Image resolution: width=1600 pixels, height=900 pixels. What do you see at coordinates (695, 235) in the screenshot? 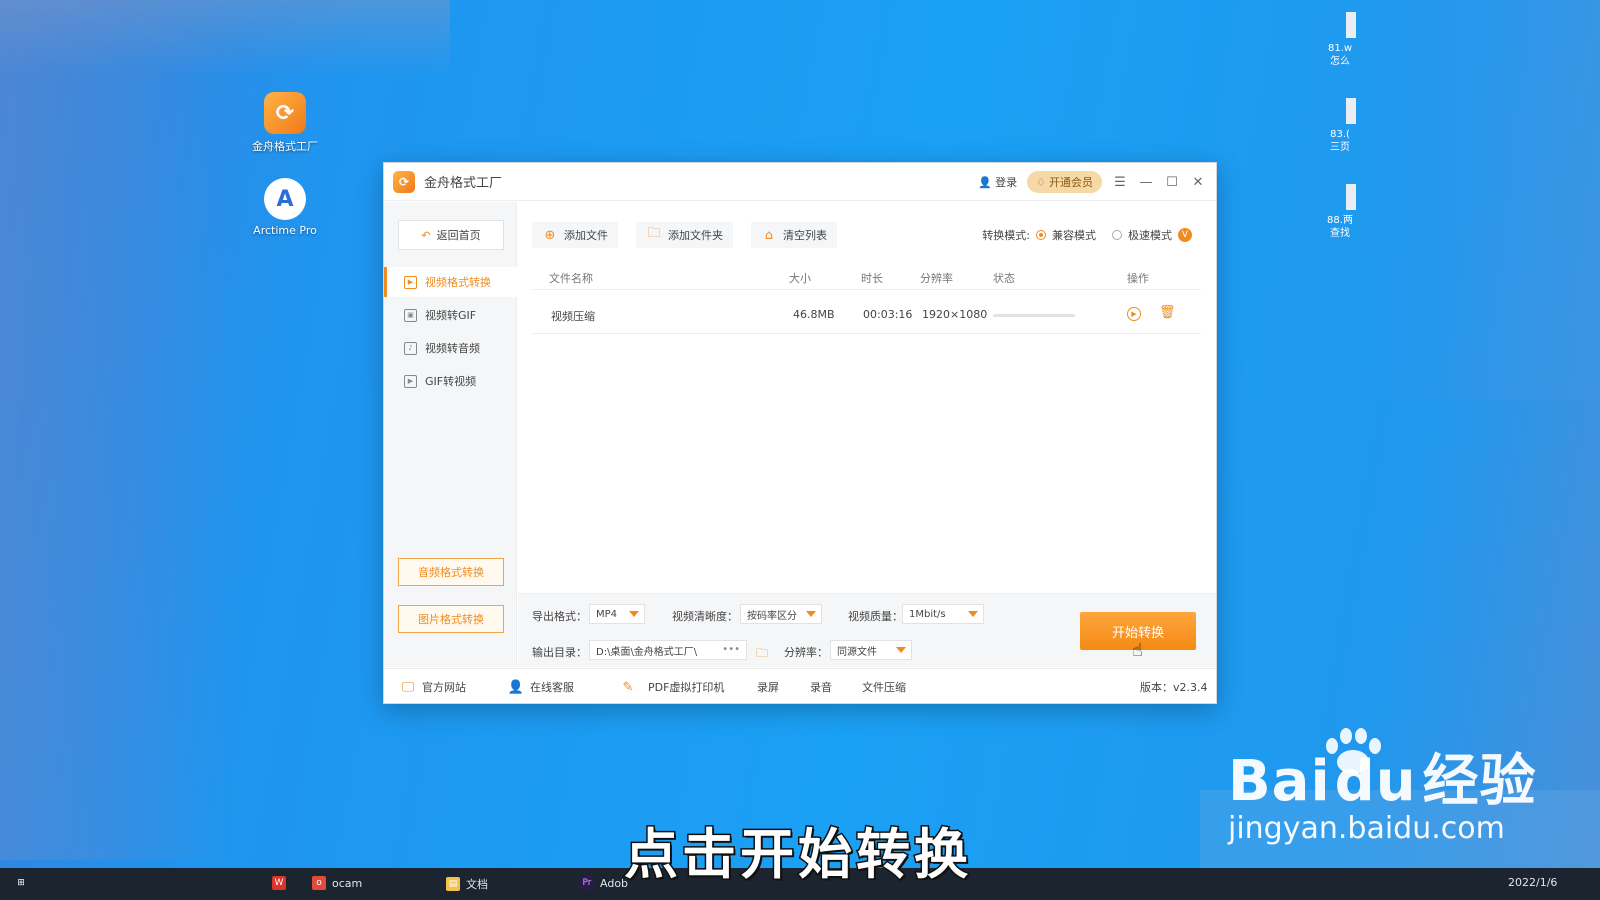
I see `add-folder-label: 添加文件夹` at bounding box center [695, 235].